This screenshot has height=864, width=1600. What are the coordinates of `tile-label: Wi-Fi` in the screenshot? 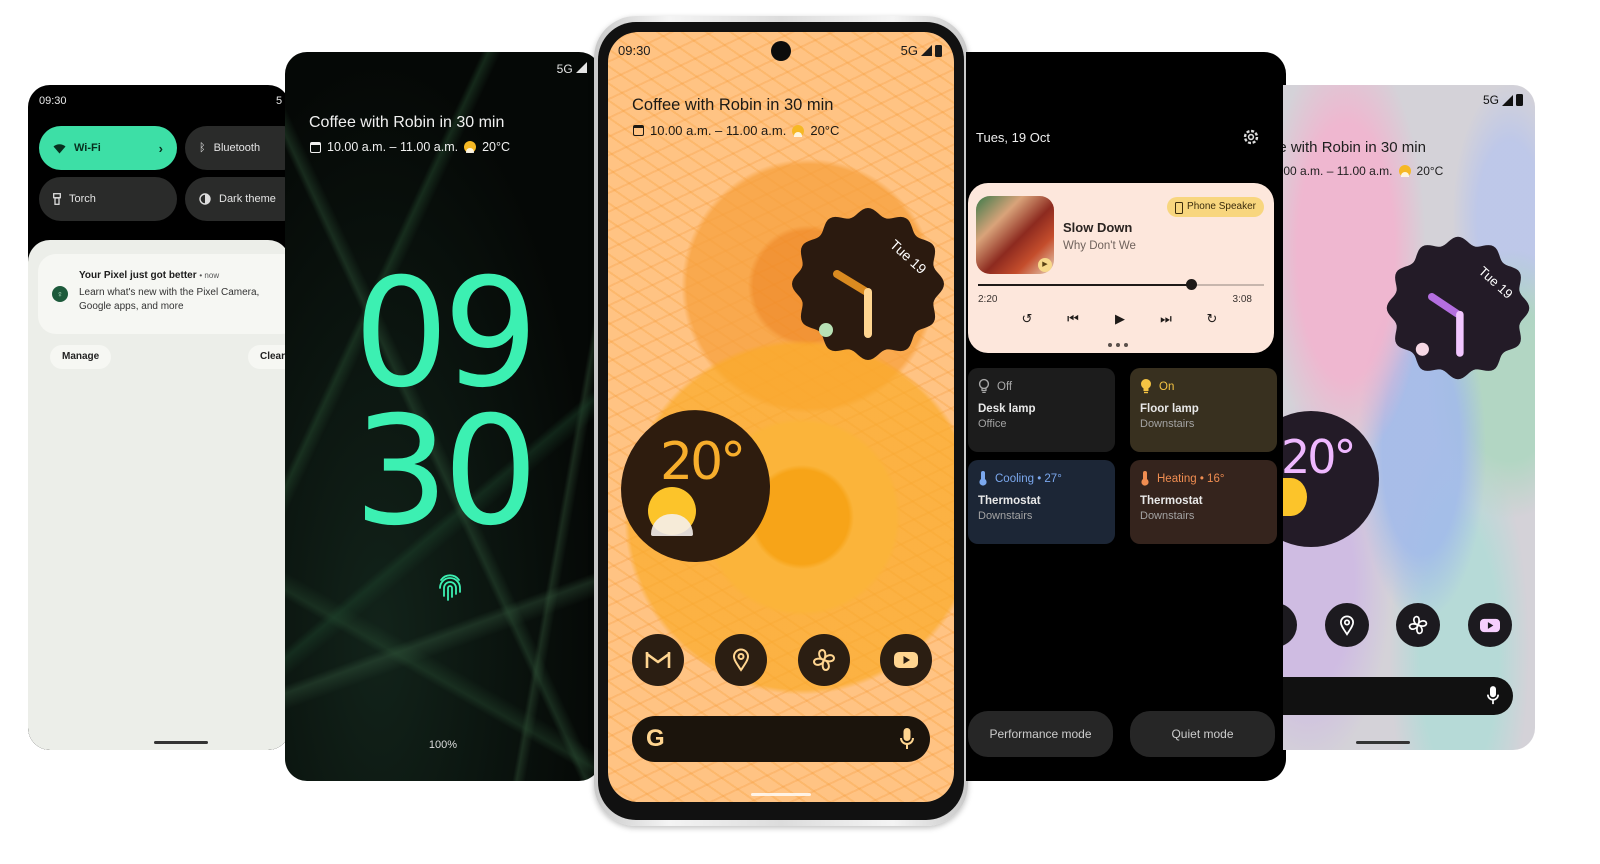 It's located at (87, 148).